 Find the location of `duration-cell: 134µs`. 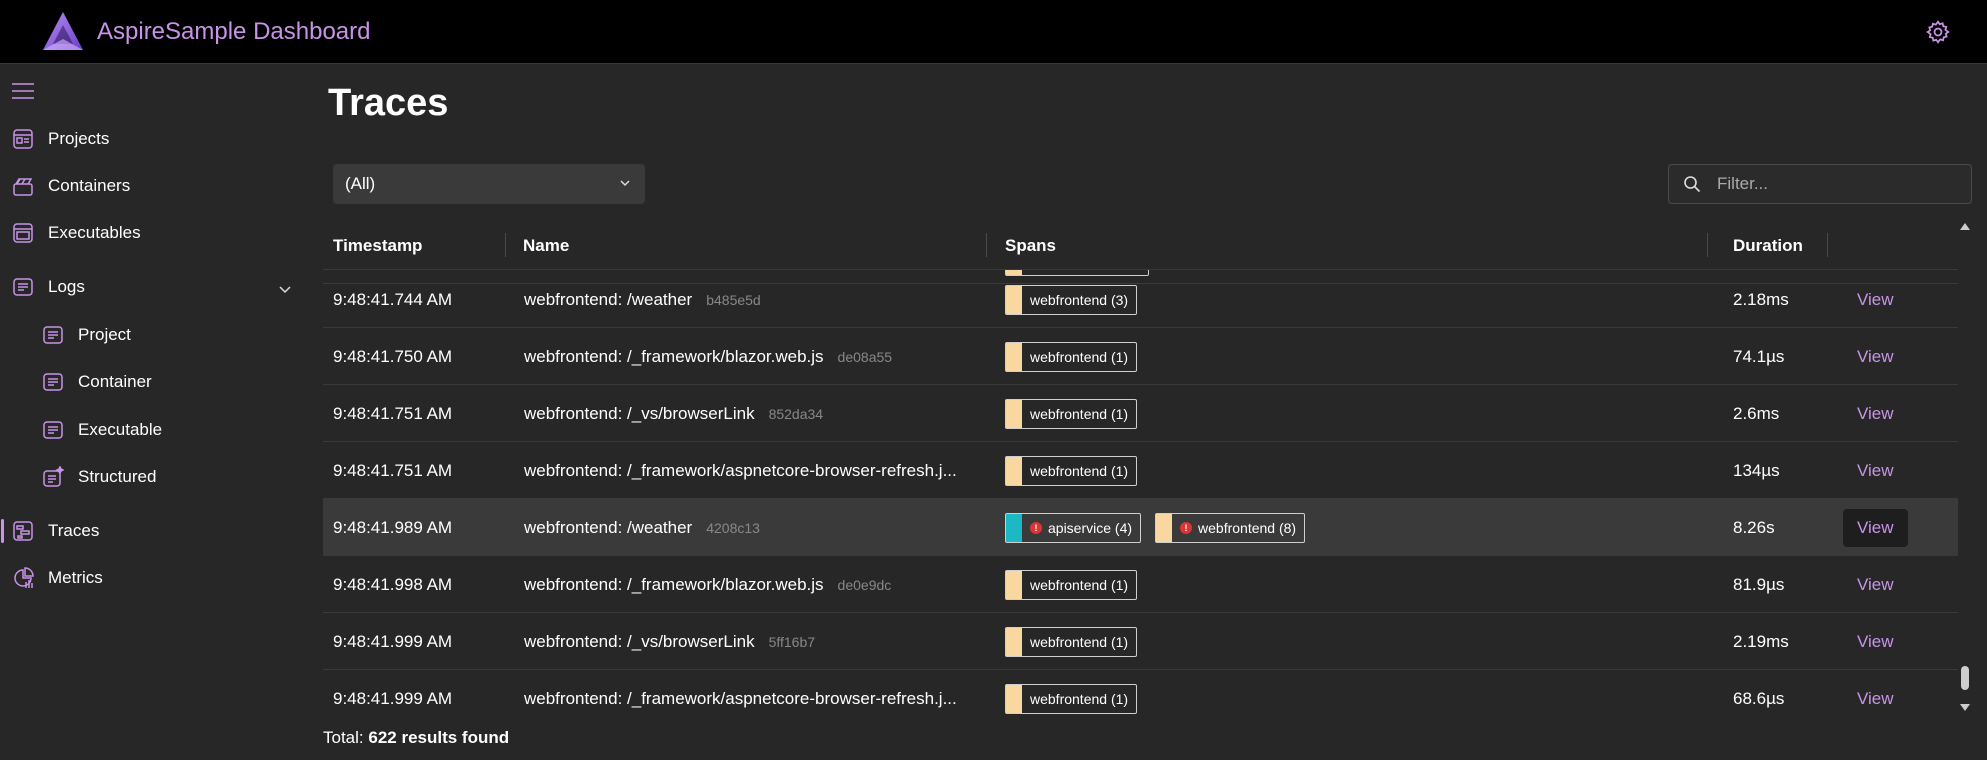

duration-cell: 134µs is located at coordinates (1756, 470).